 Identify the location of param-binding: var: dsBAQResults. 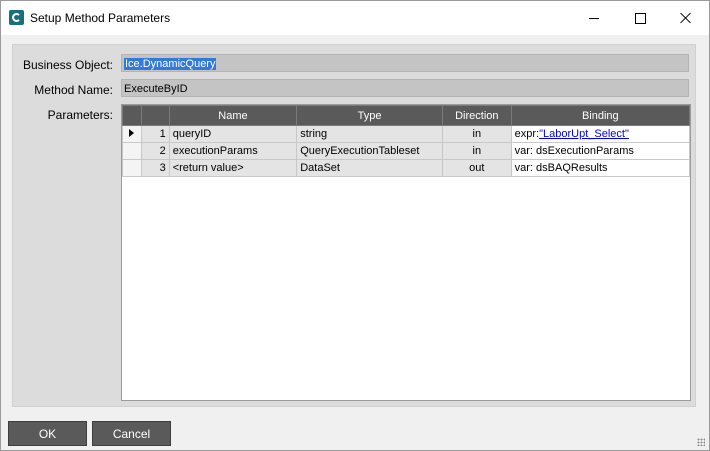
(600, 168).